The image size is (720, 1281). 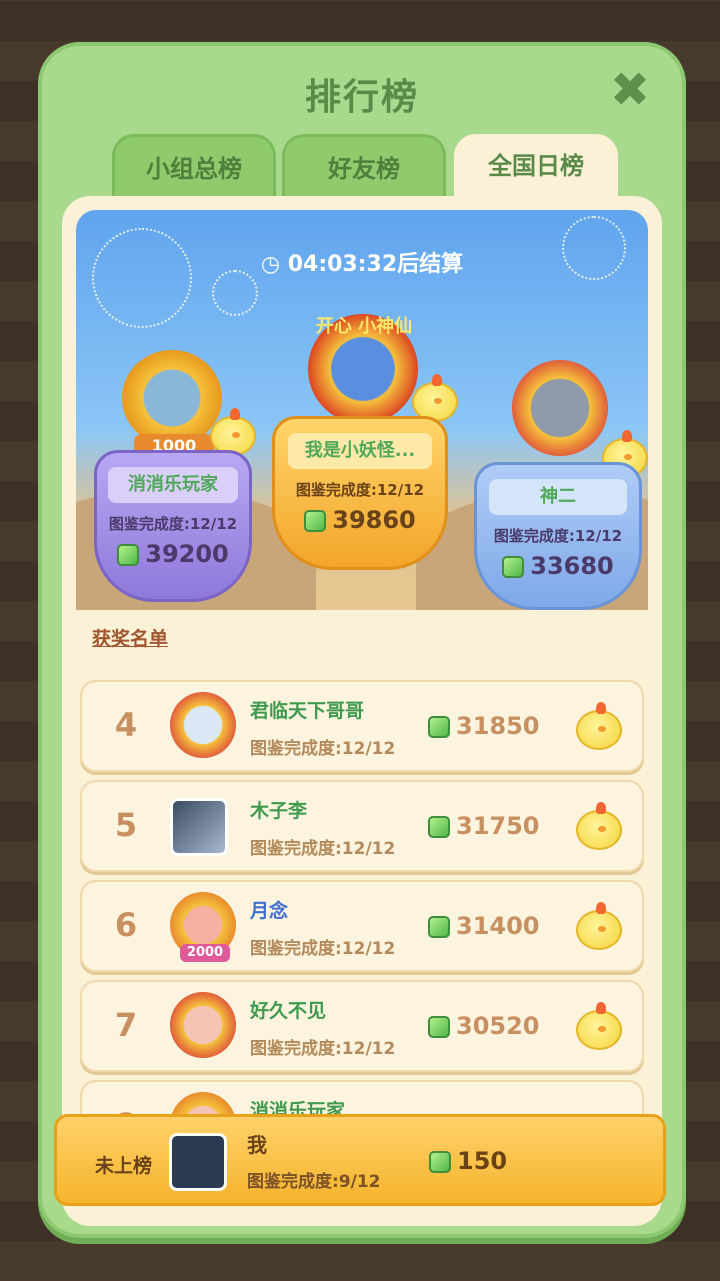 What do you see at coordinates (288, 1011) in the screenshot?
I see `player-name: 好久不见` at bounding box center [288, 1011].